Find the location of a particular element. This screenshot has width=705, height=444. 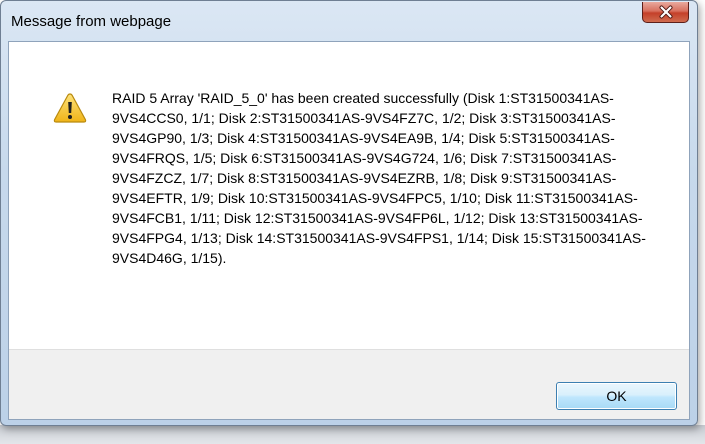

ok-button: OK is located at coordinates (616, 396).